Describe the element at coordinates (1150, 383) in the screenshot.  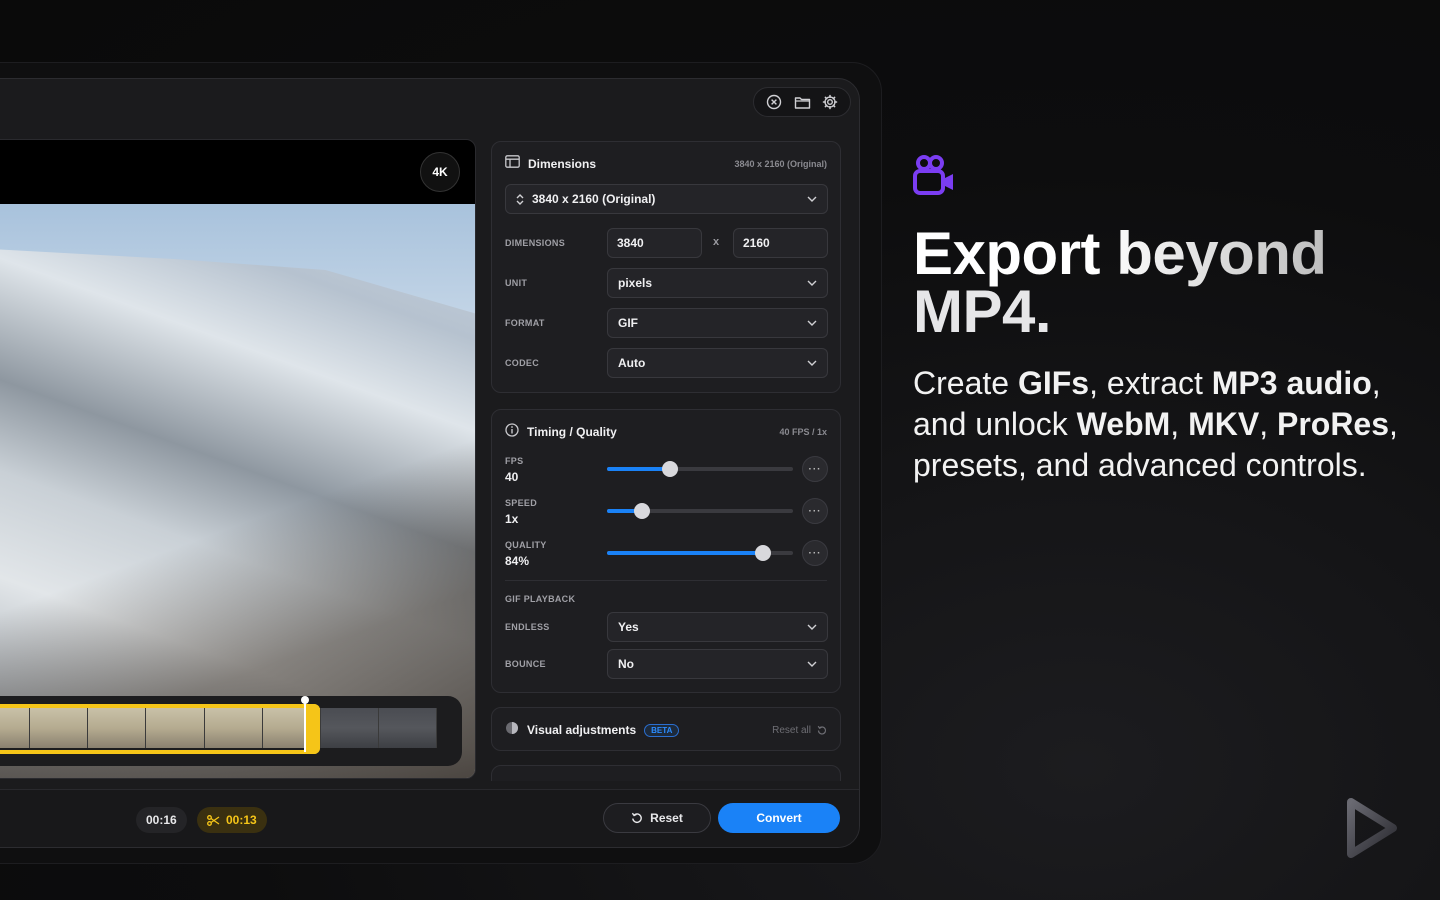
I see `promo-body-text: , extract` at that location.